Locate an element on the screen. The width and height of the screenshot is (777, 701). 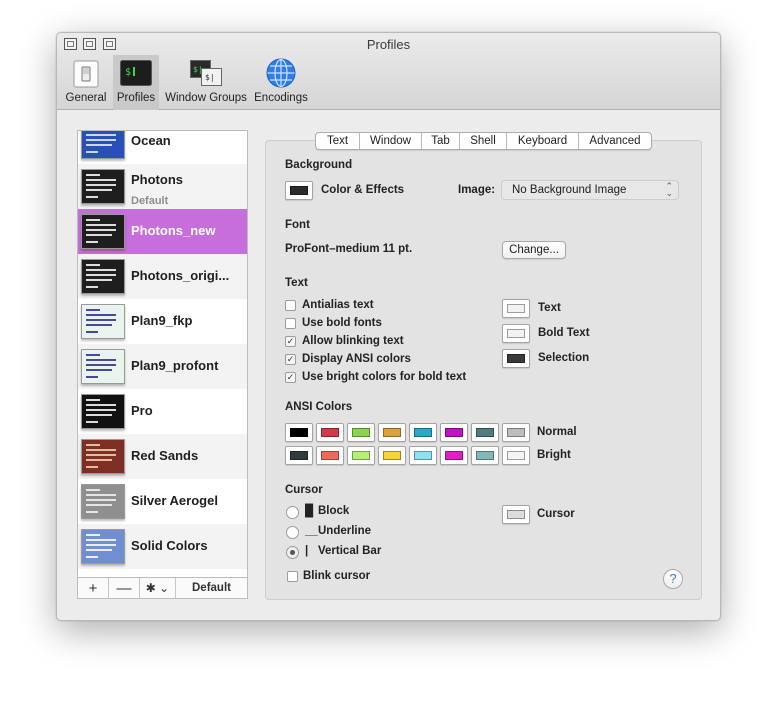
tab-tab: Tab is located at coordinates (441, 141).